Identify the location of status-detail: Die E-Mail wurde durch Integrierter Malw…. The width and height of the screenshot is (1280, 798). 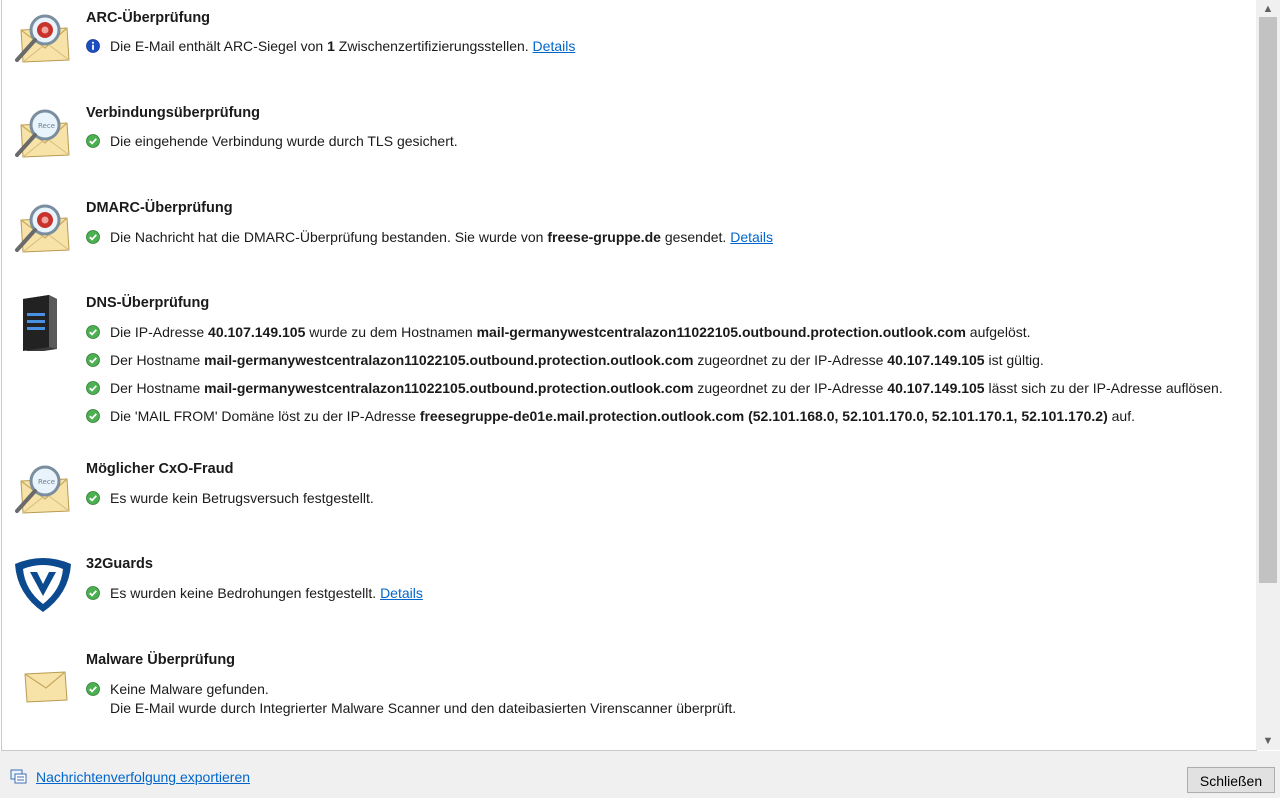
(423, 708).